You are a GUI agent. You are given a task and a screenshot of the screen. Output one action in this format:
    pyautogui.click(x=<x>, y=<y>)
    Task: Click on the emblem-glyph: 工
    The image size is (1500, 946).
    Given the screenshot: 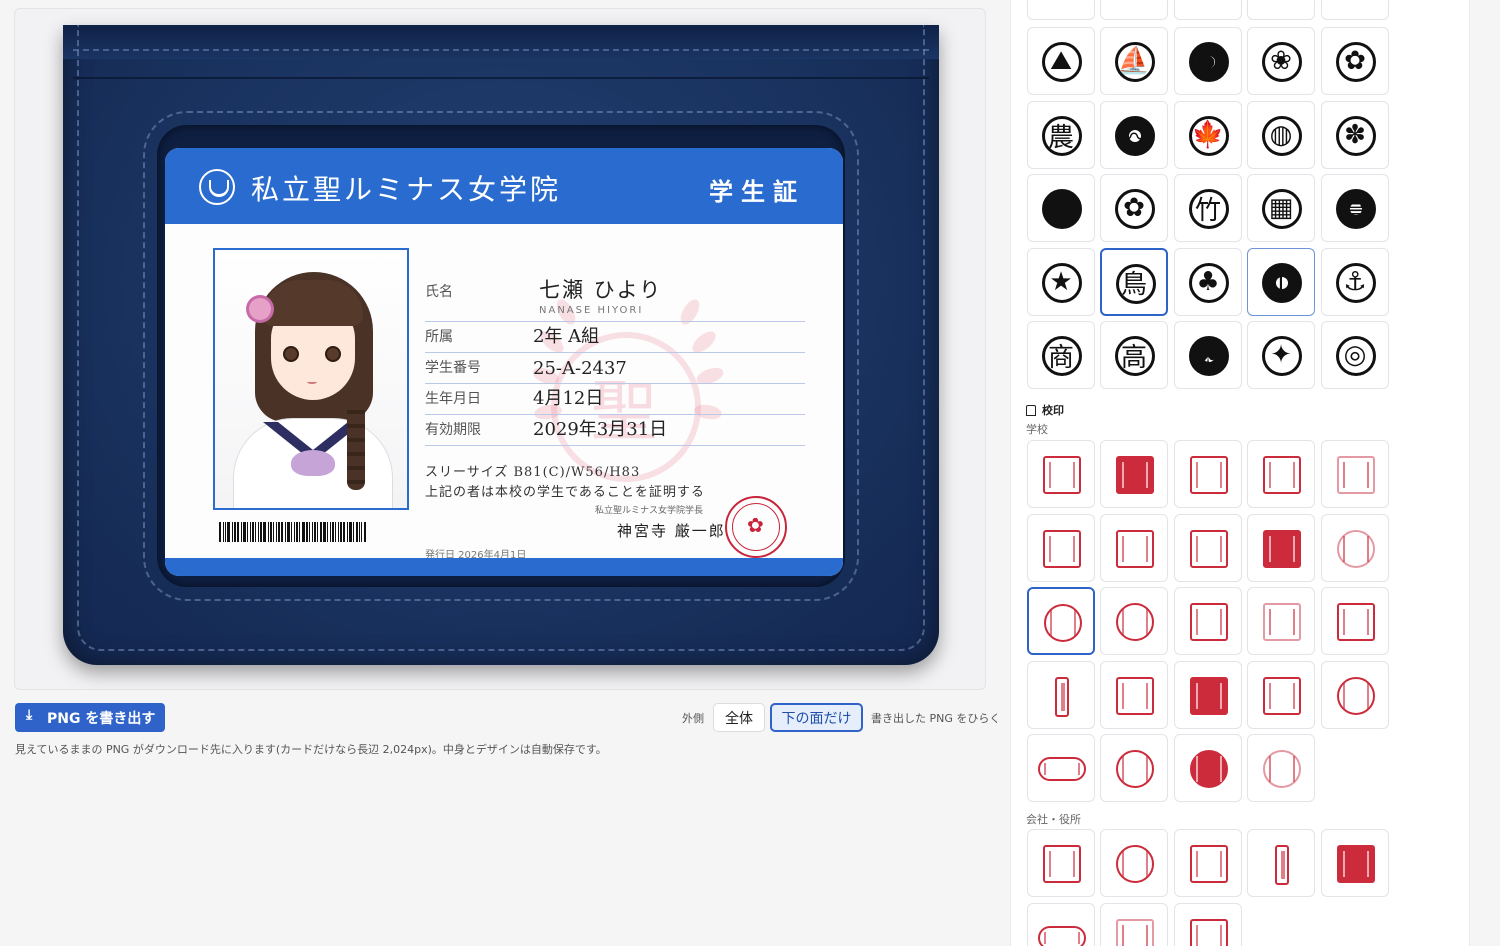 What is the action you would take?
    pyautogui.click(x=1280, y=284)
    